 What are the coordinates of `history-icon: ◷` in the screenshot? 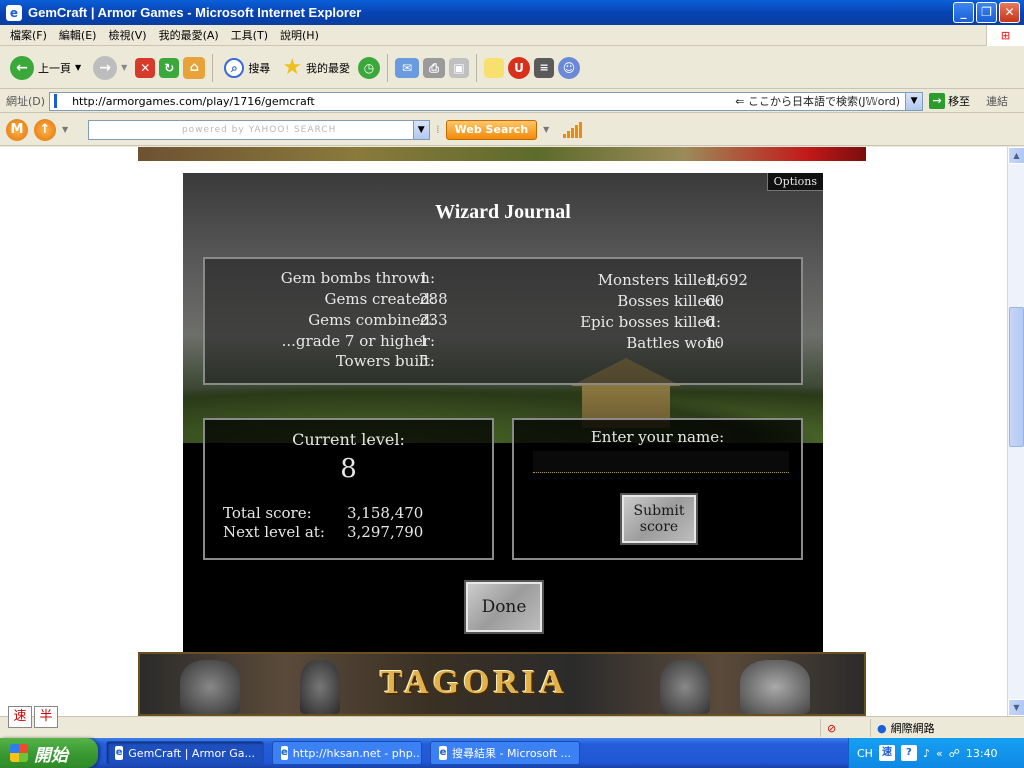 It's located at (369, 67).